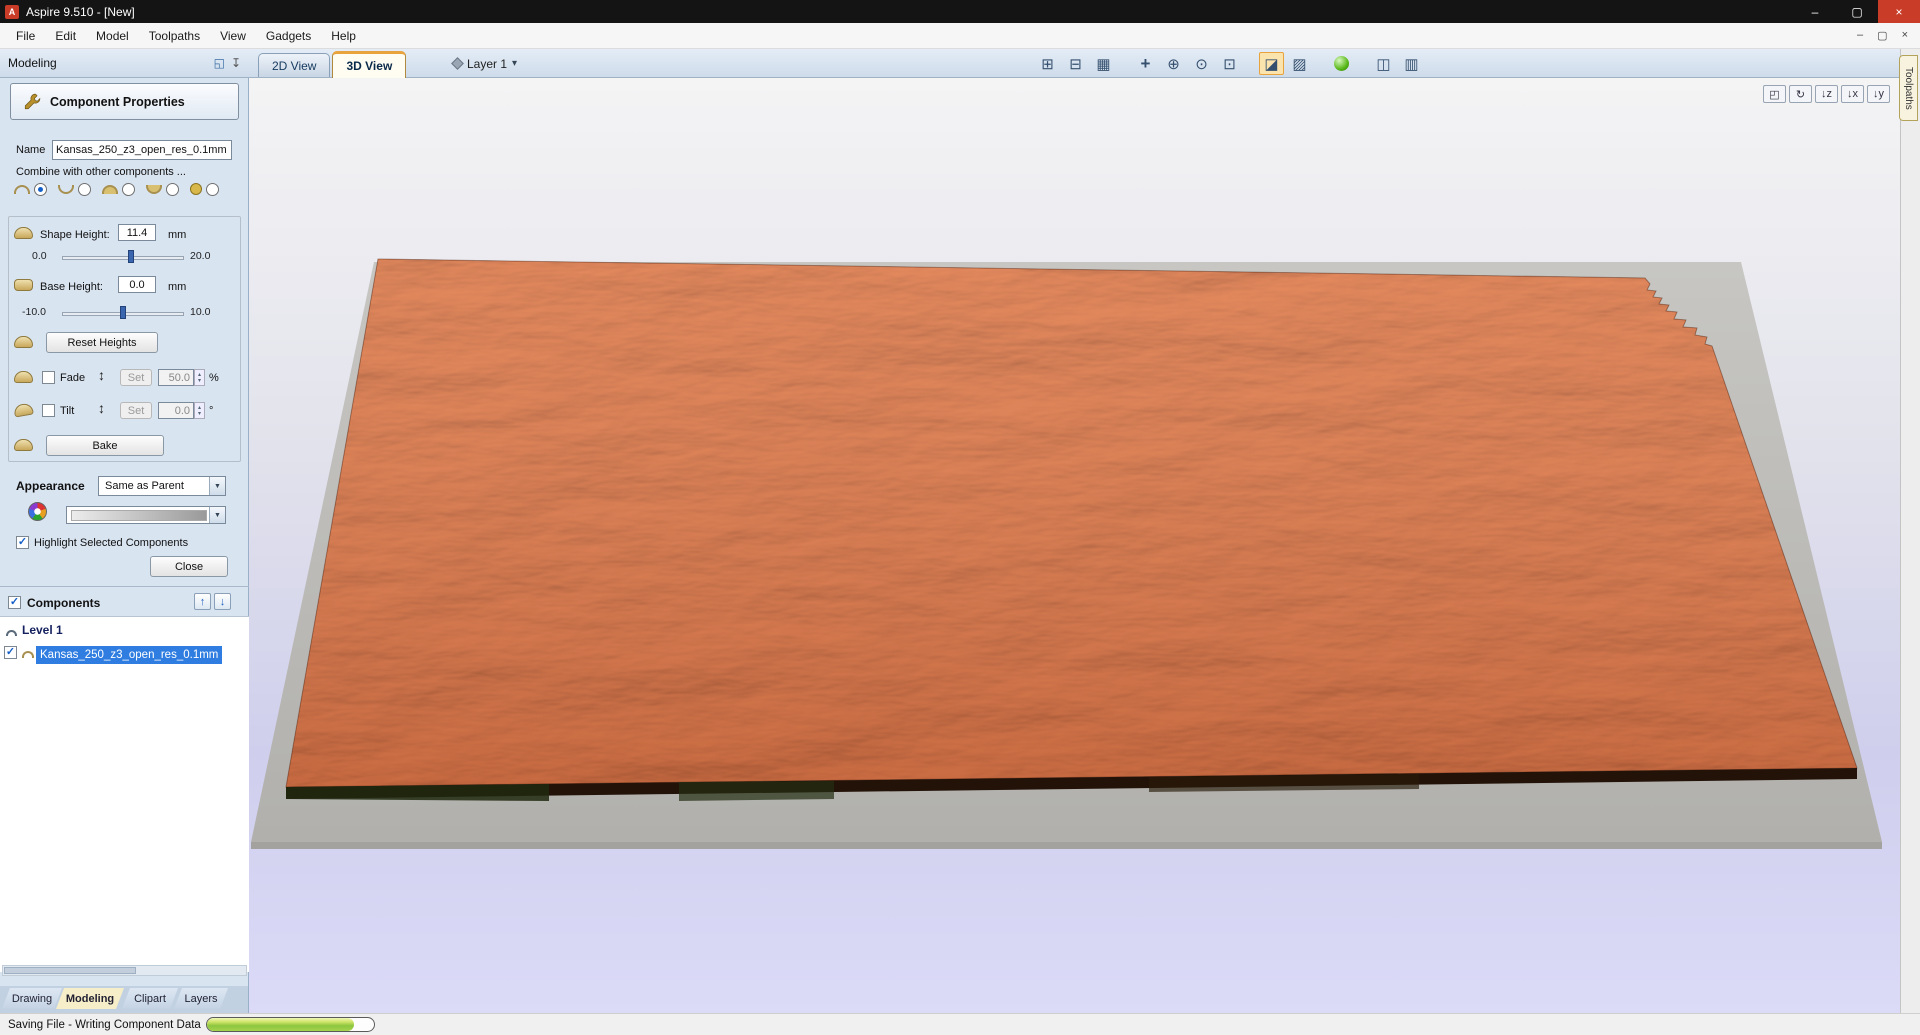 This screenshot has width=1920, height=1035. What do you see at coordinates (101, 375) in the screenshot?
I see `fade-direction-icon: ↕` at bounding box center [101, 375].